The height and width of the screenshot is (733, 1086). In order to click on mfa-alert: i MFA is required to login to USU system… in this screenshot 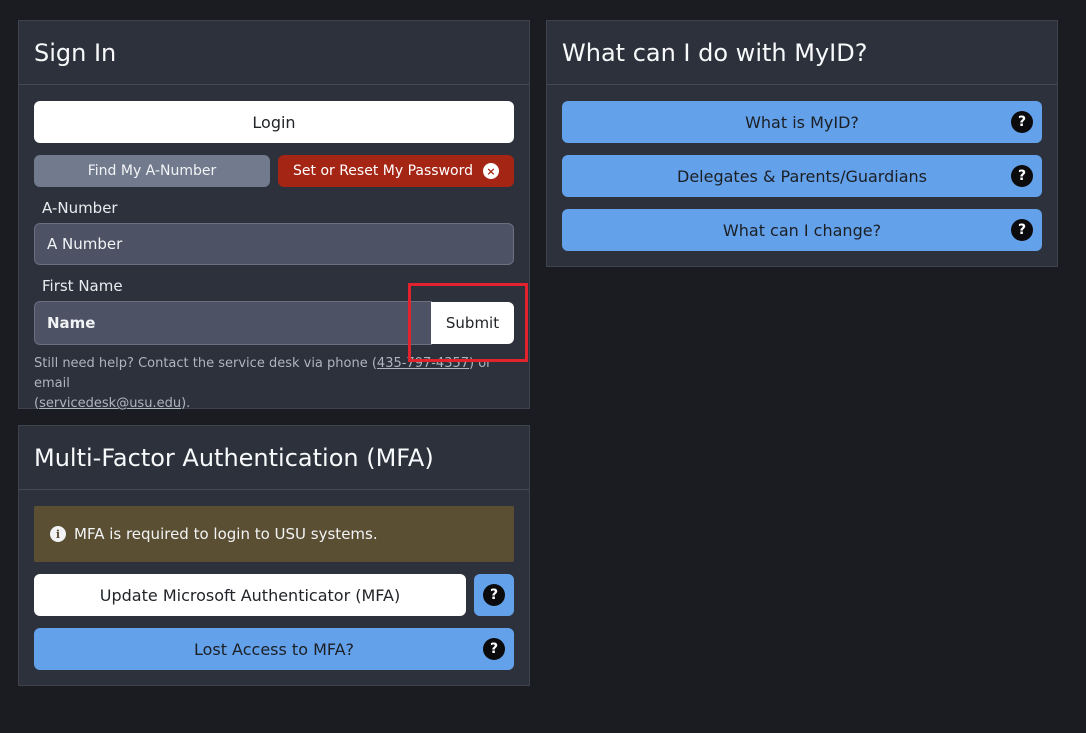, I will do `click(274, 534)`.